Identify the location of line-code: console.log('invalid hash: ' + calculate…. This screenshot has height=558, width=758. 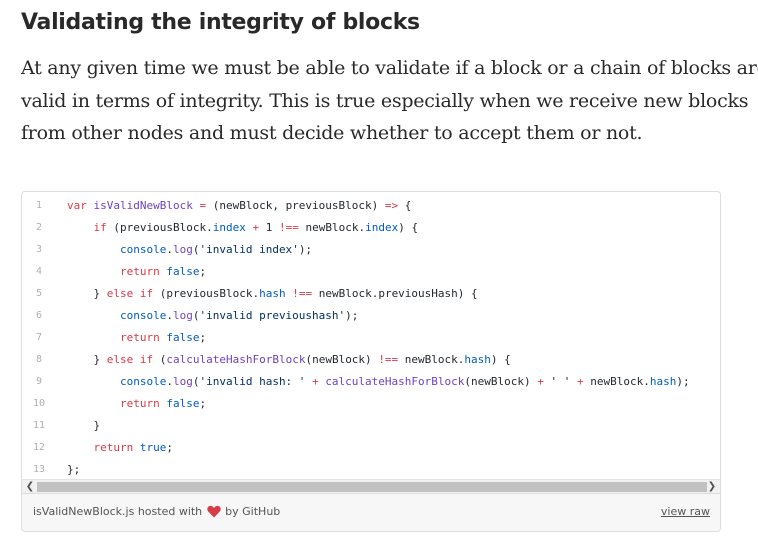
(404, 381).